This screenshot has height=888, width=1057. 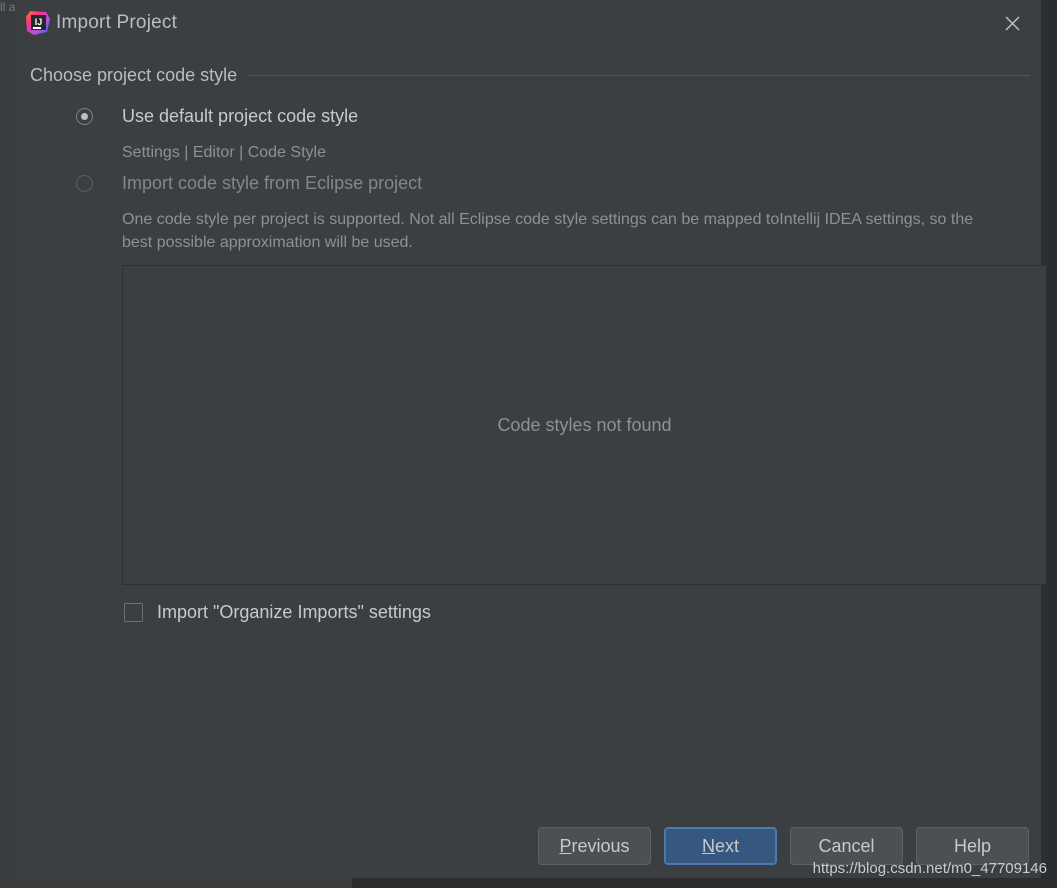 I want to click on desktop-background-left, so click(x=9, y=444).